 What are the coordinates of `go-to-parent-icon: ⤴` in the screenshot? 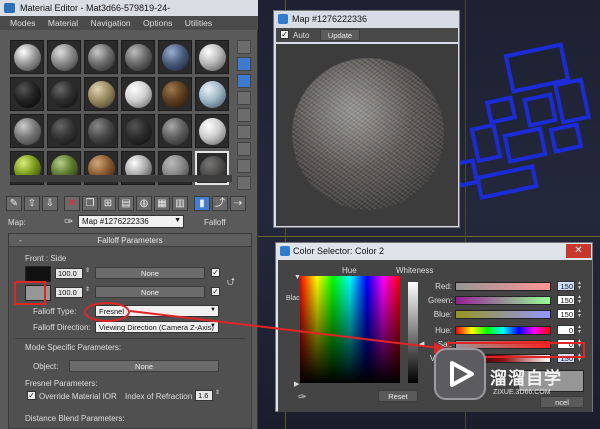 It's located at (220, 203).